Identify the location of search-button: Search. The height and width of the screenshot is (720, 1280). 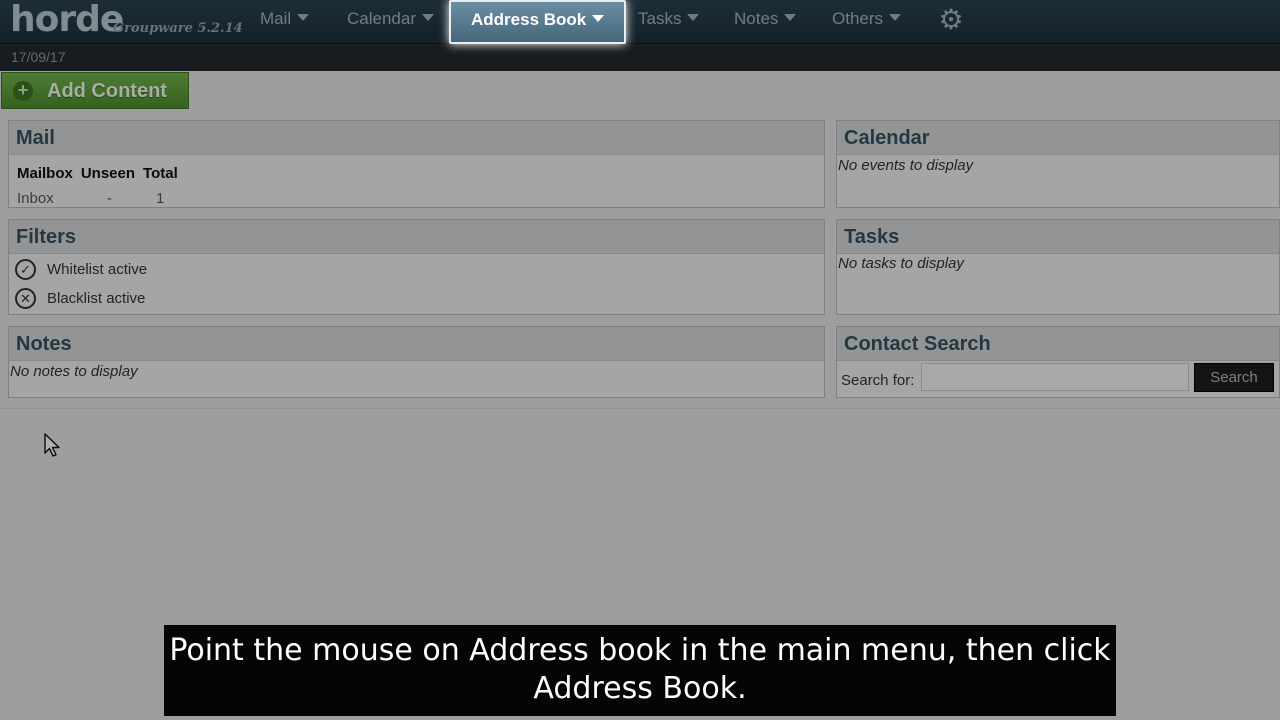
(1234, 377).